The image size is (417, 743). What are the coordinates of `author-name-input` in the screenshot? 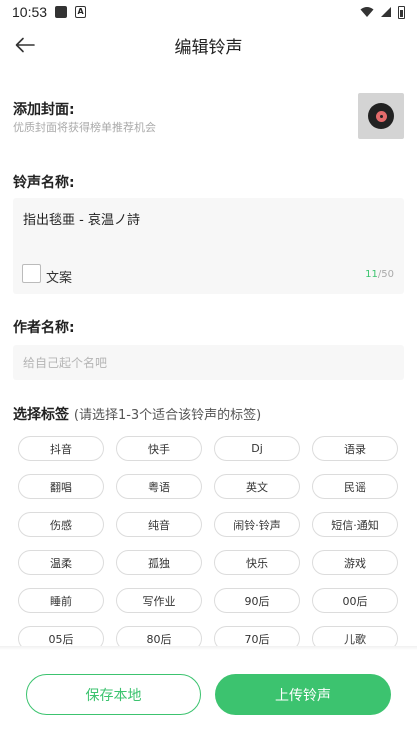 It's located at (208, 362).